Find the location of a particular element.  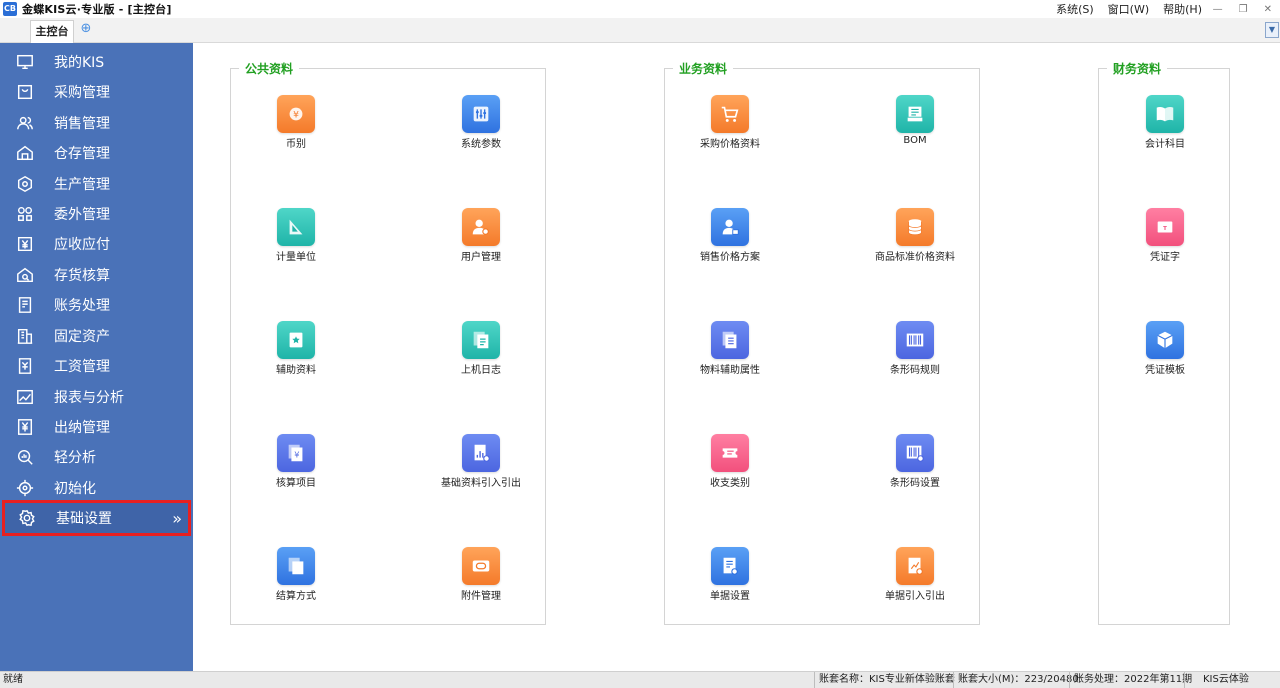

sidebar-item-label: 初始化 is located at coordinates (75, 489).